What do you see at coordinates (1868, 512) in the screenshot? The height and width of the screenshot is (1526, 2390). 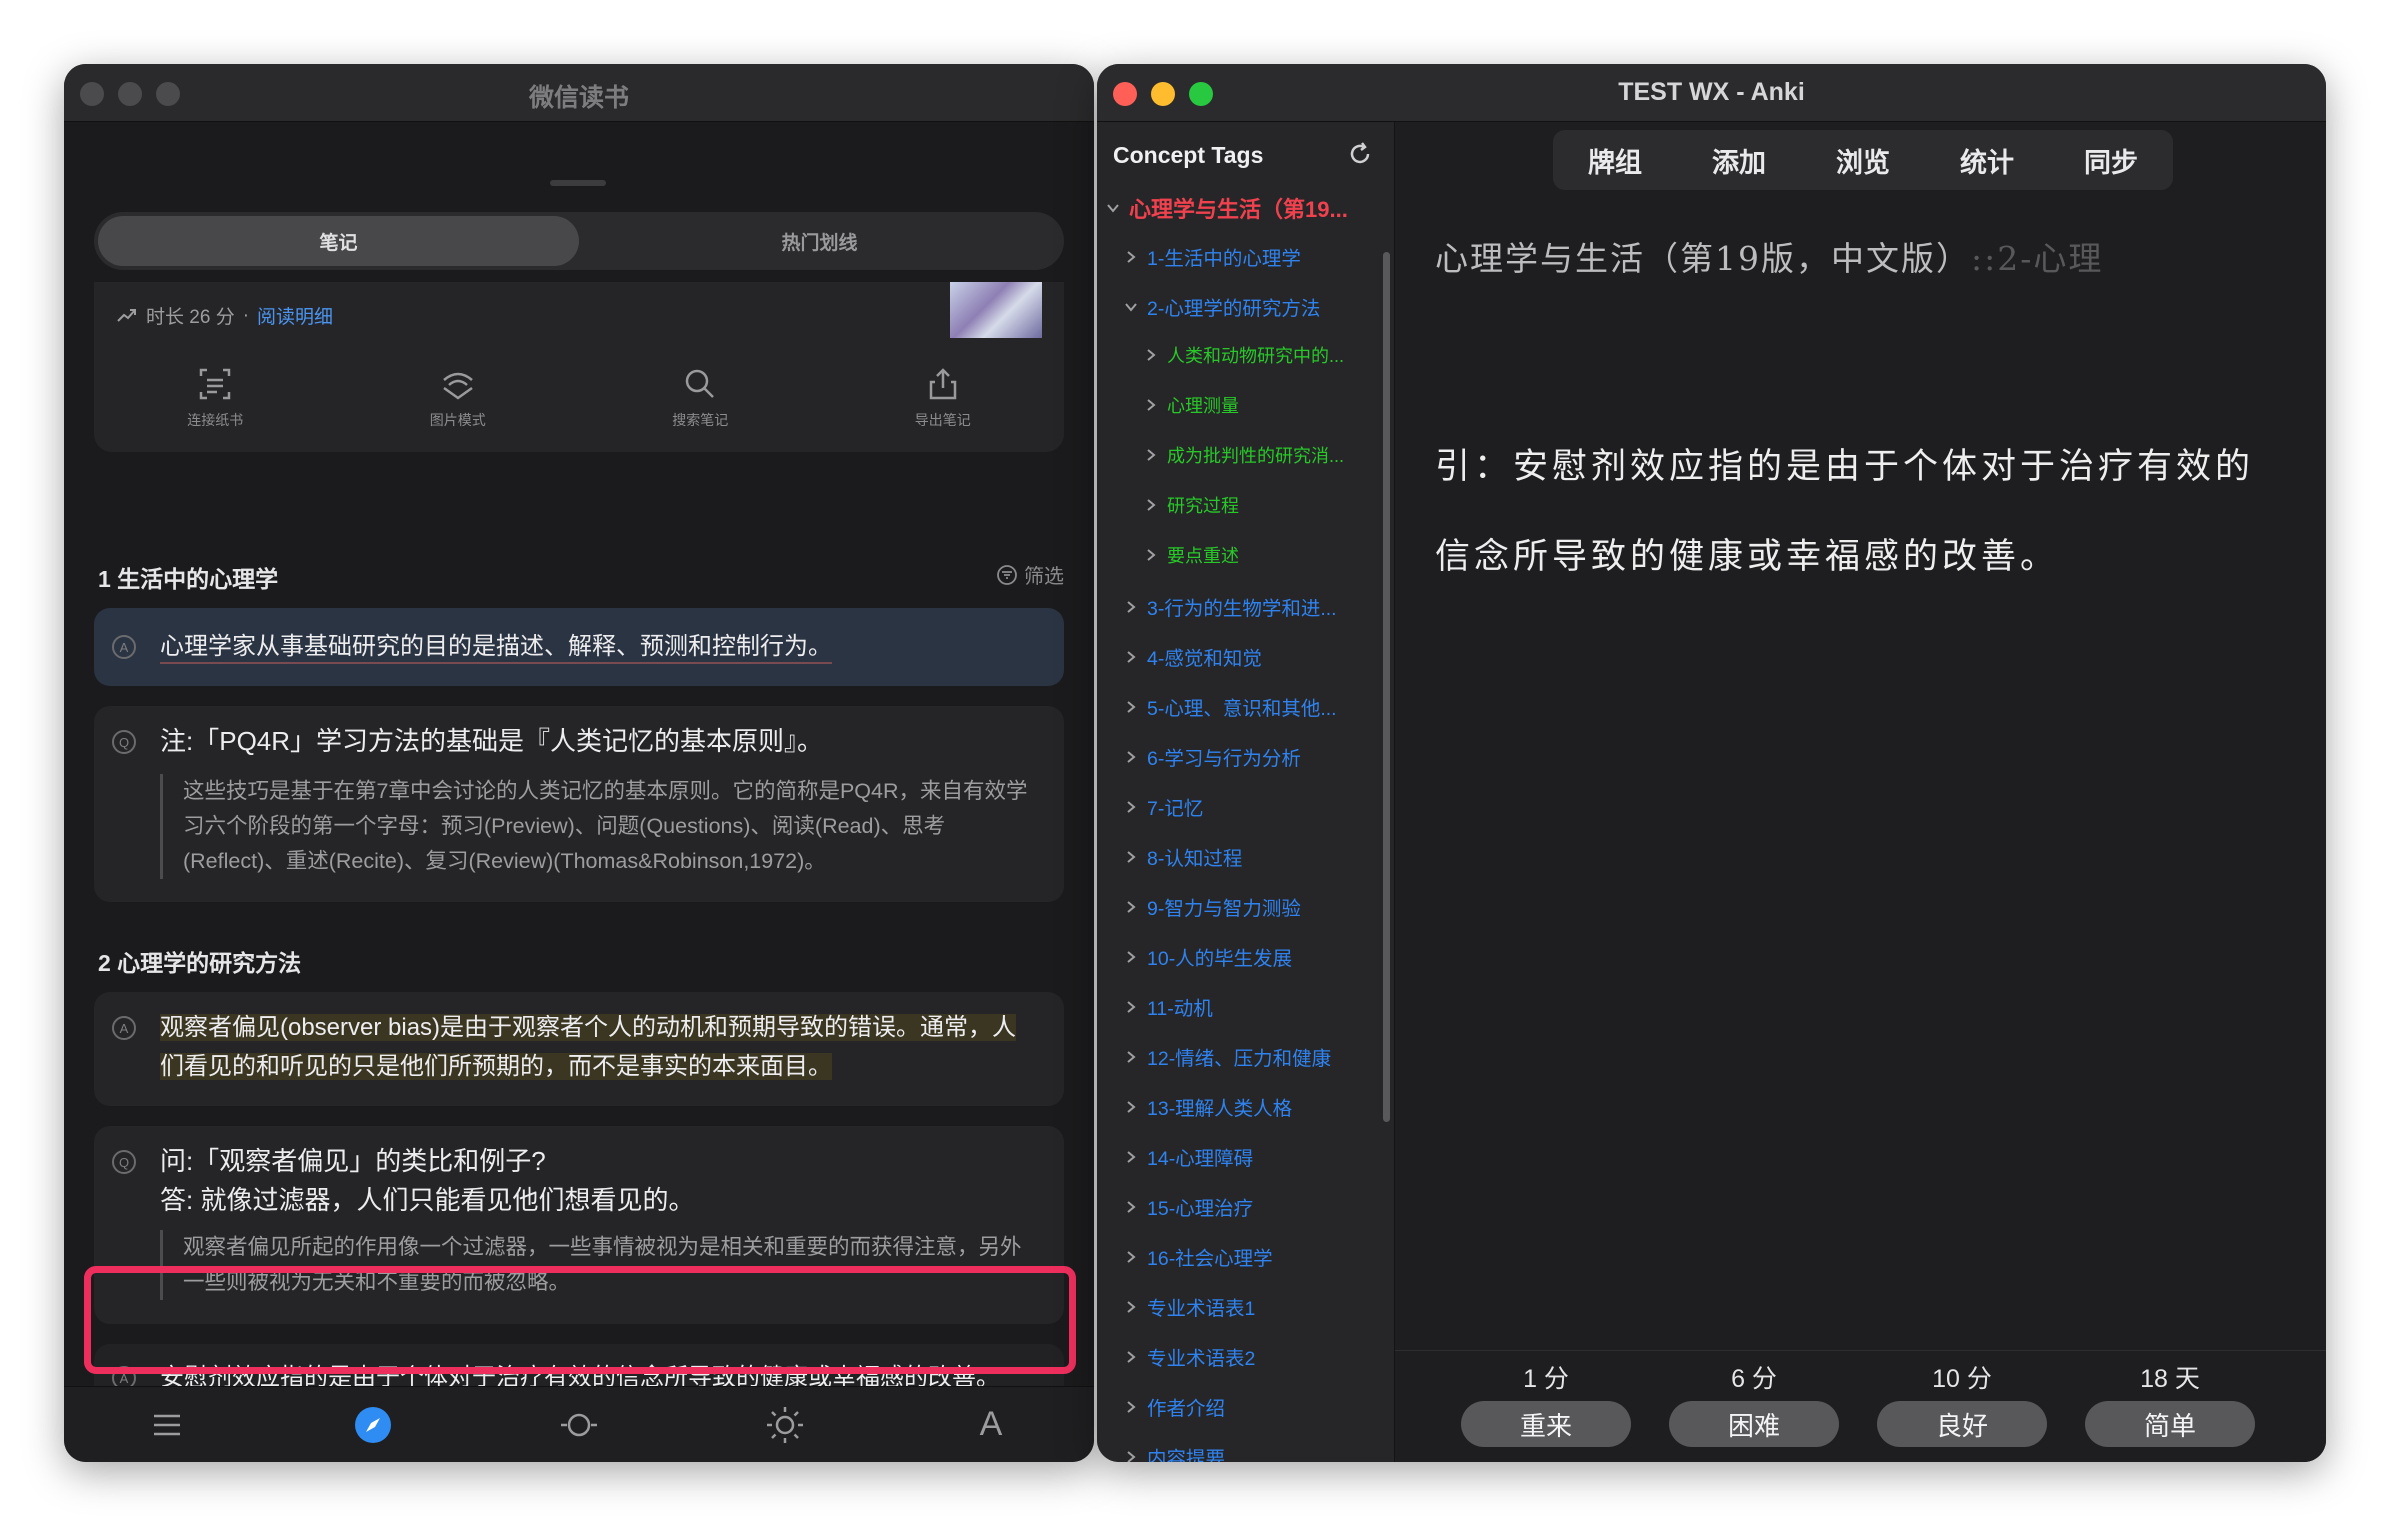 I see `card-content: 引：安慰剂效应指的是由于个体对于治疗有效的 信念所导致的健康或幸福感的改善。` at bounding box center [1868, 512].